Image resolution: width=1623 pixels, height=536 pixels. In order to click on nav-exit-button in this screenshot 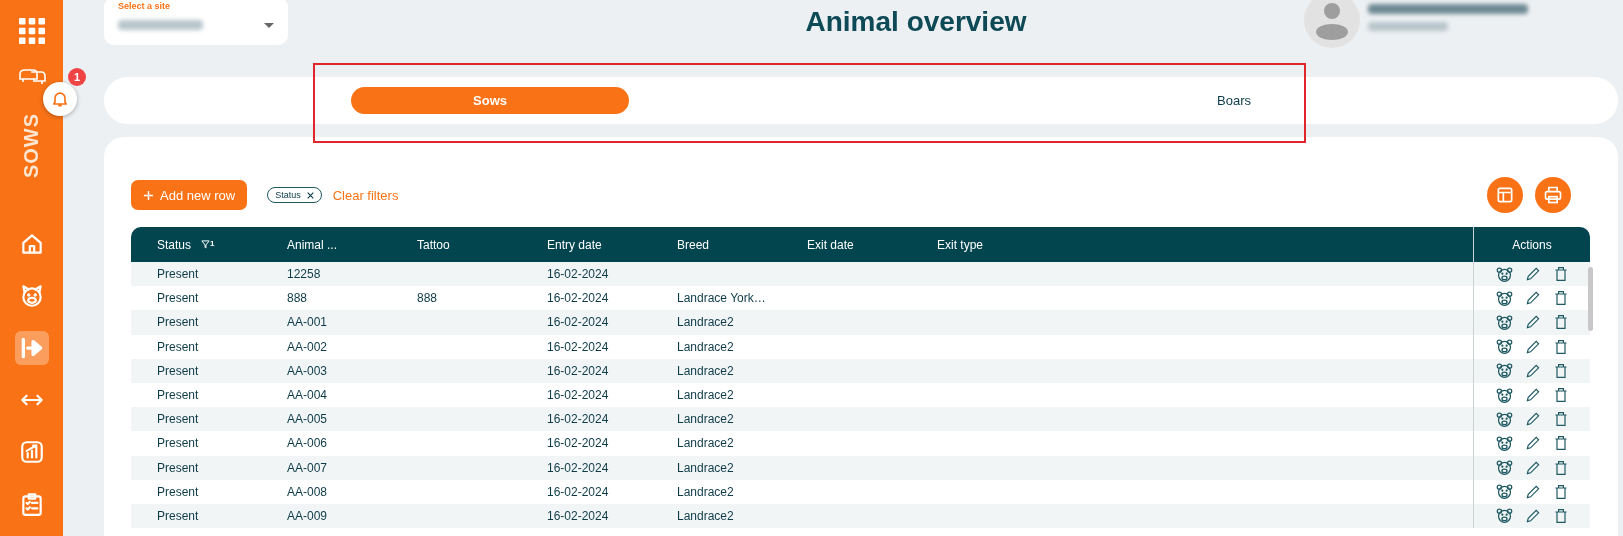, I will do `click(31, 348)`.